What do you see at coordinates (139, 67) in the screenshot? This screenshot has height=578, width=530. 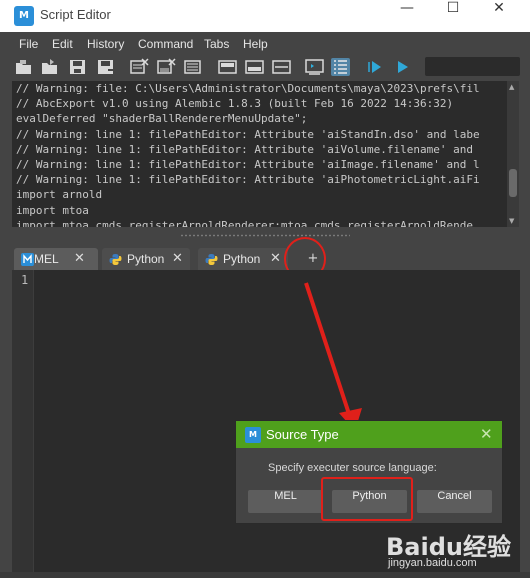 I see `clear-history-icon` at bounding box center [139, 67].